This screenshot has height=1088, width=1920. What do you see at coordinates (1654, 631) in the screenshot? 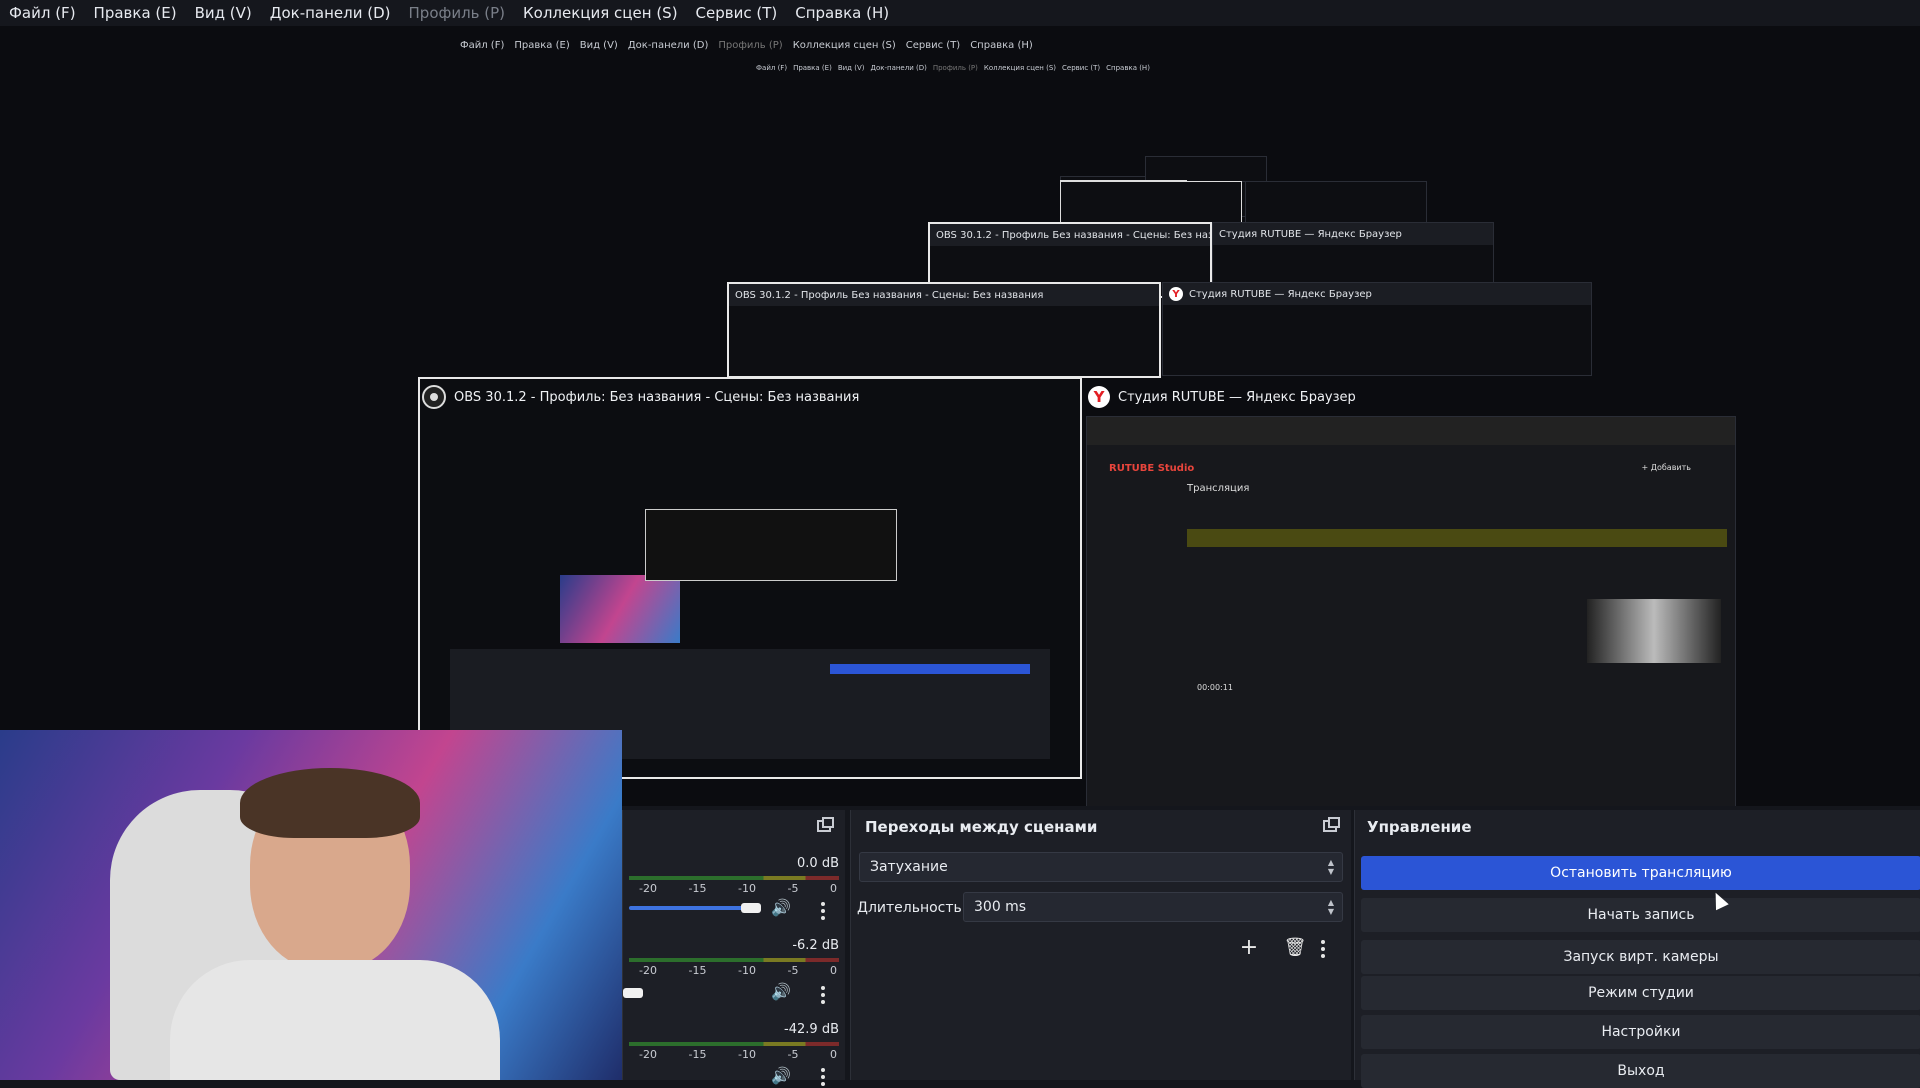
I see `rutube-preview` at bounding box center [1654, 631].